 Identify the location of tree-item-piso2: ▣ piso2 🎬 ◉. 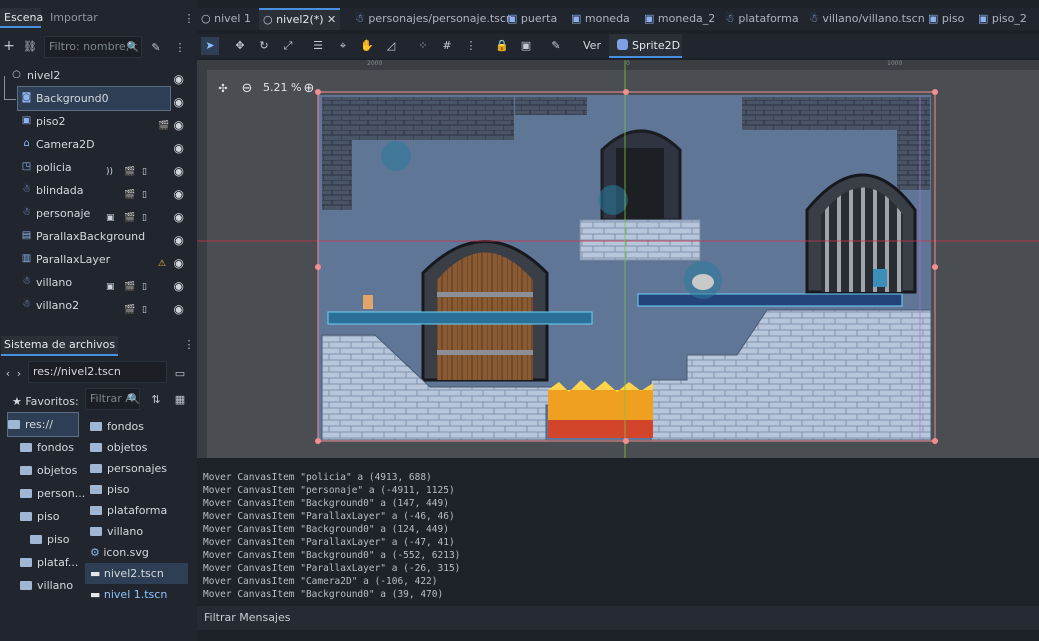
(96, 121).